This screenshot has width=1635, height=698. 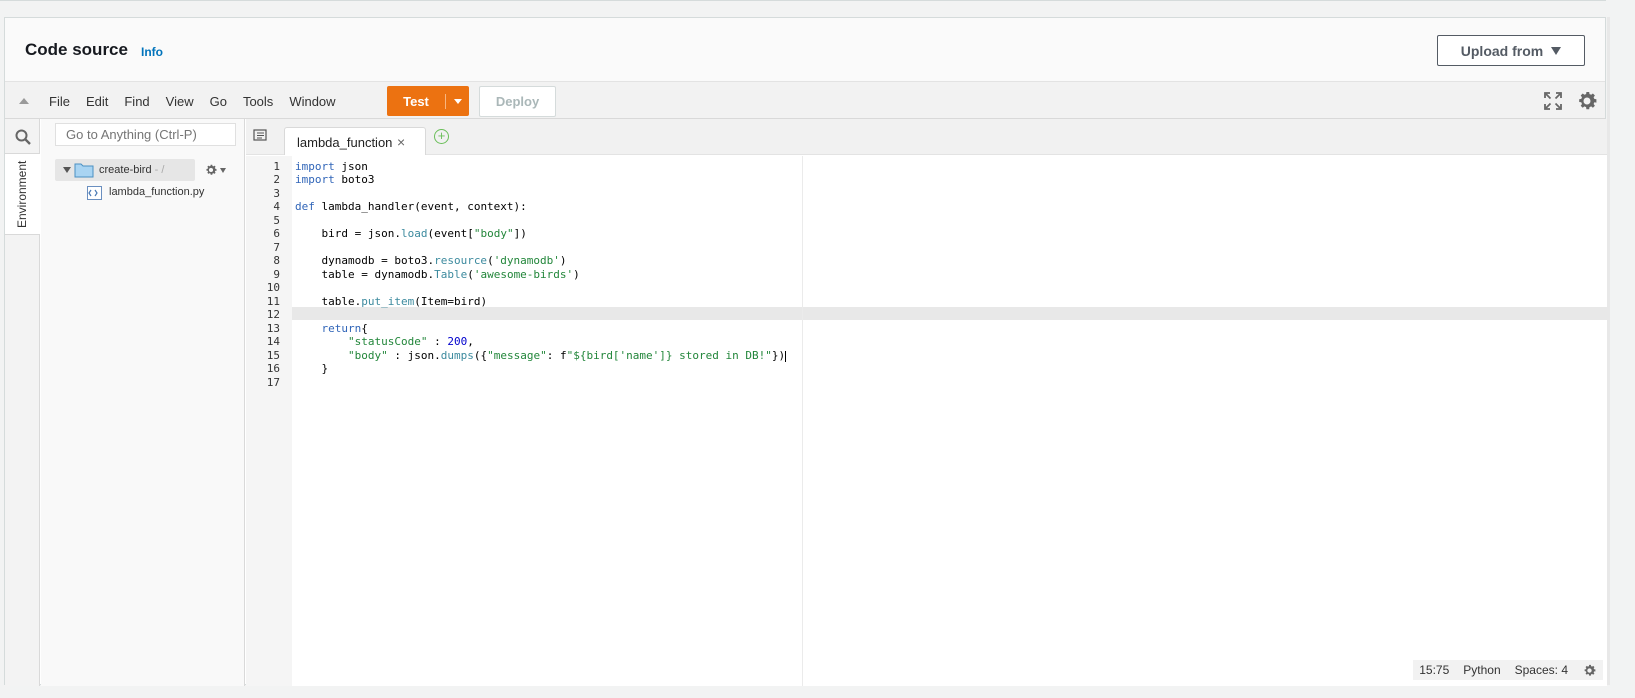 I want to click on code-line: import json, so click(x=331, y=166).